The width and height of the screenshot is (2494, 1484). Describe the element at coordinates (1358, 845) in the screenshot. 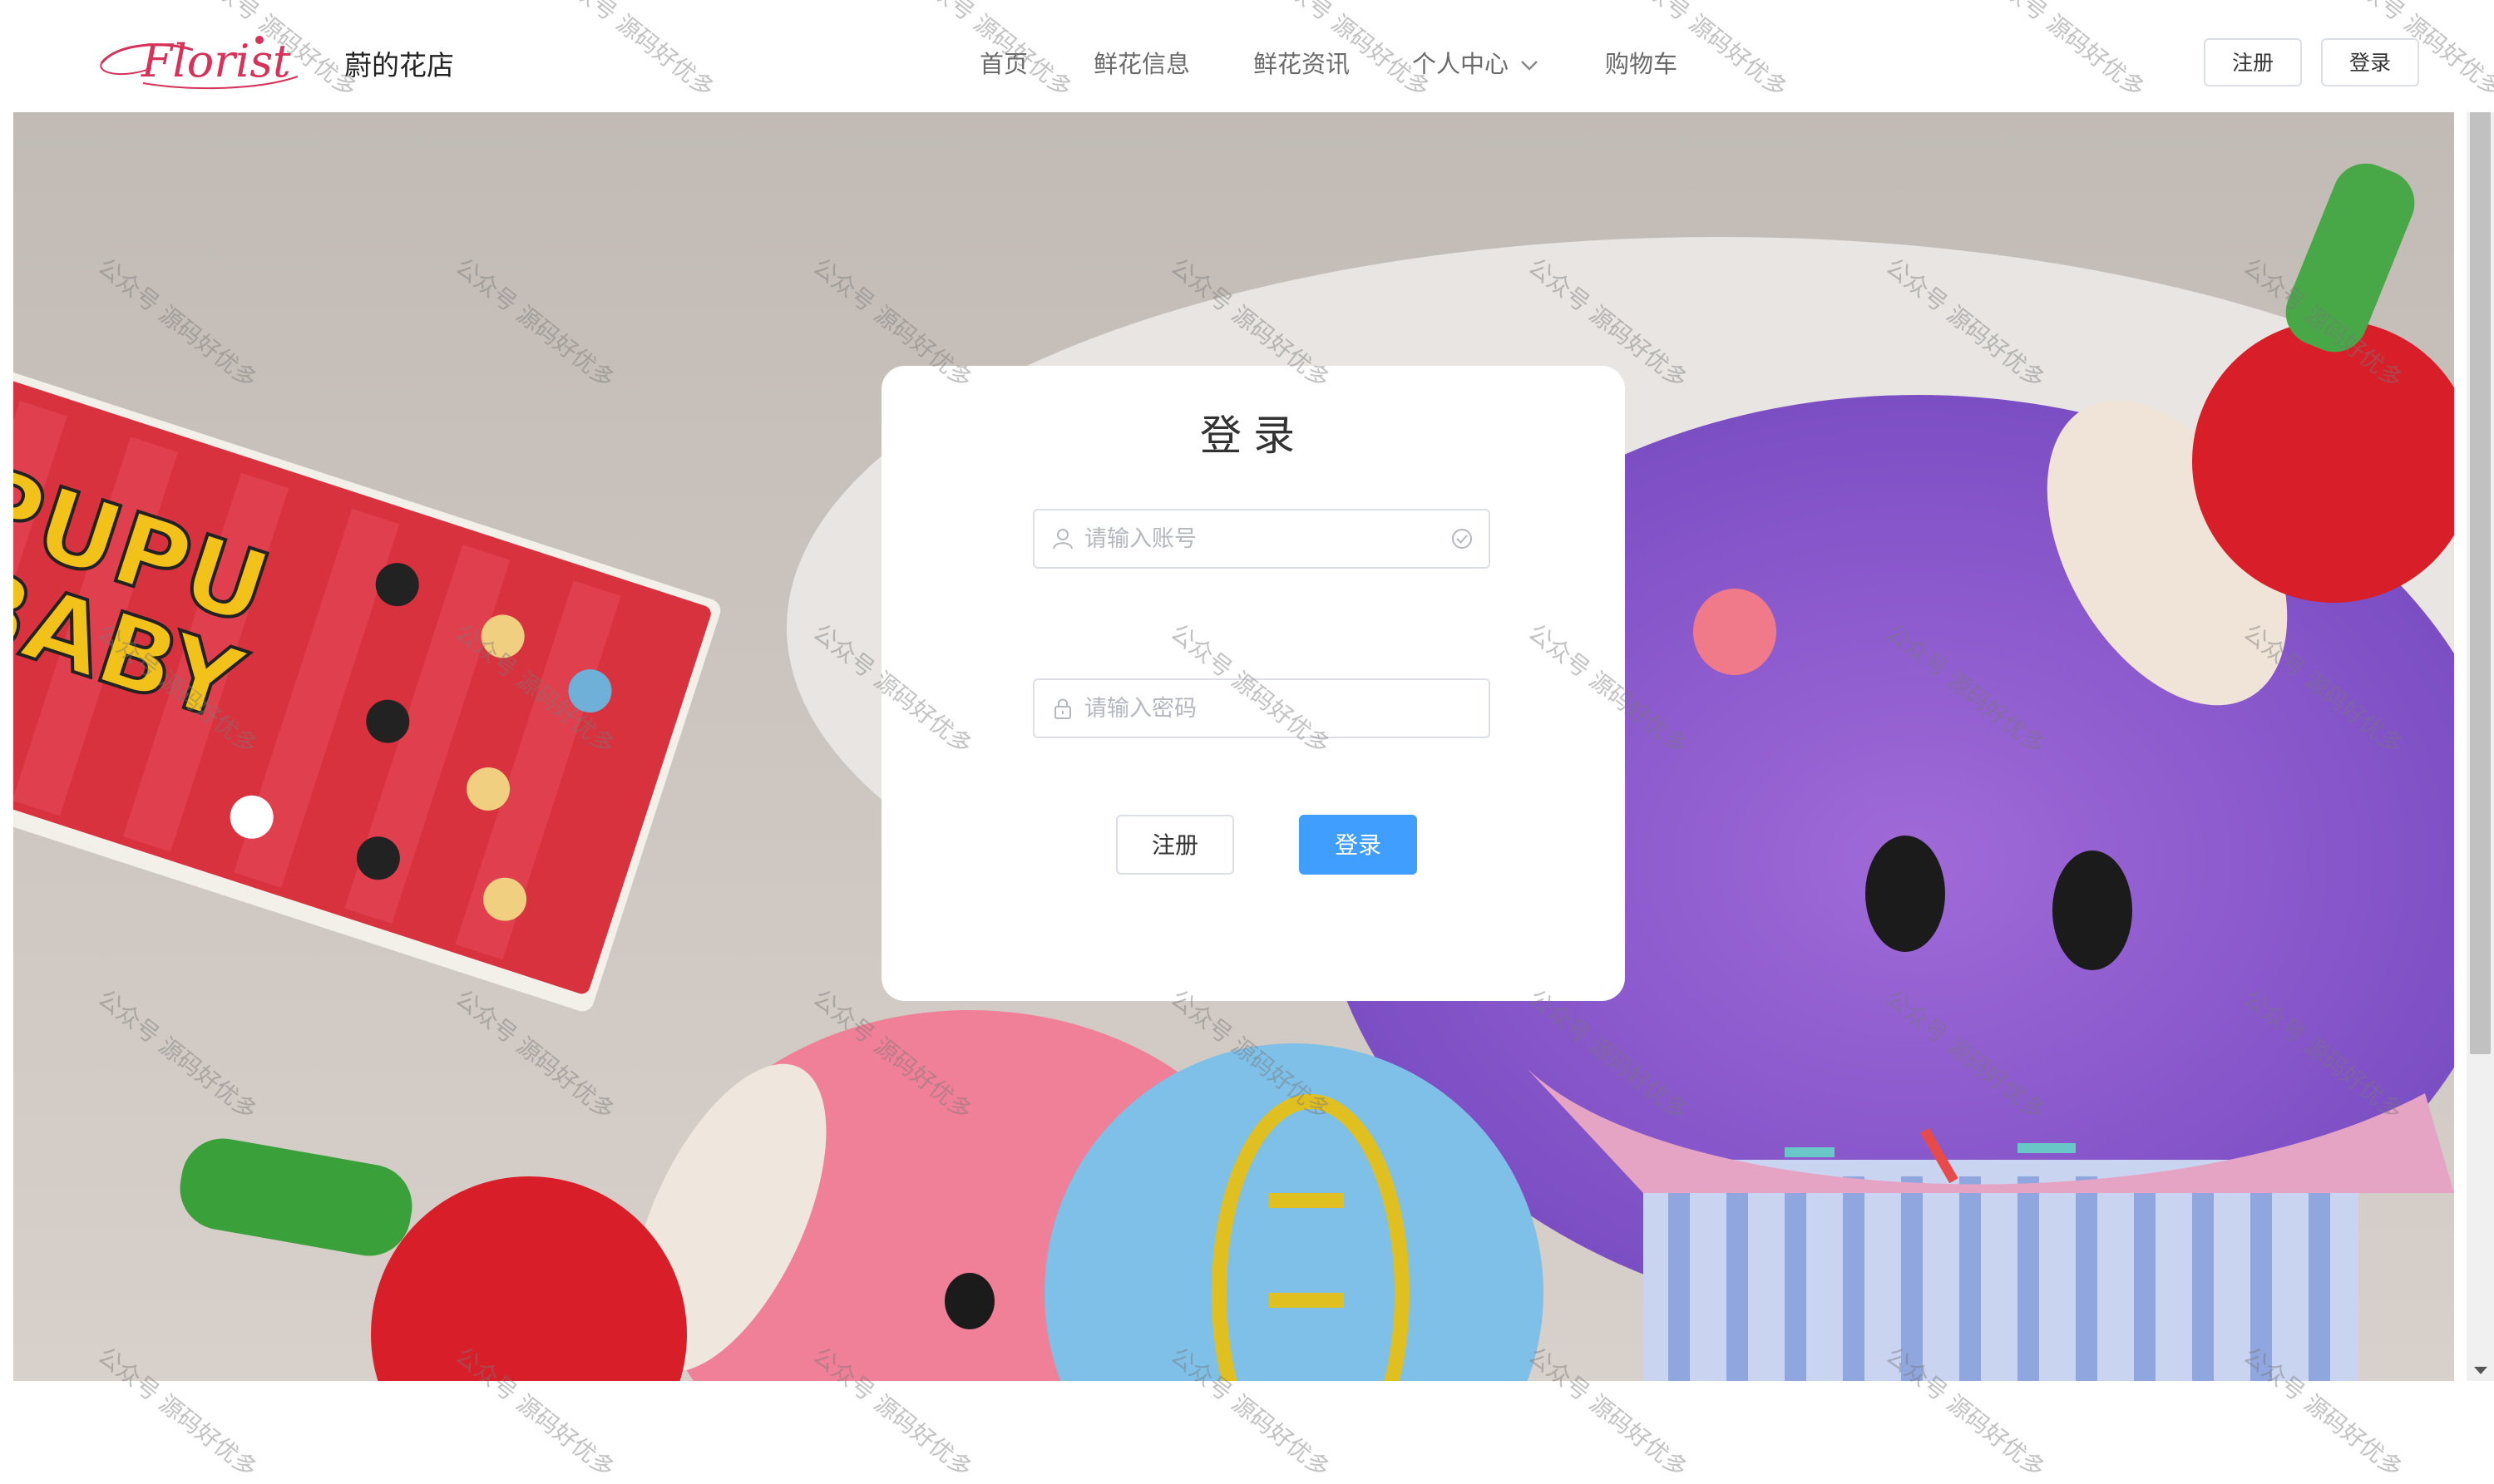

I see `login-button: 登录` at that location.